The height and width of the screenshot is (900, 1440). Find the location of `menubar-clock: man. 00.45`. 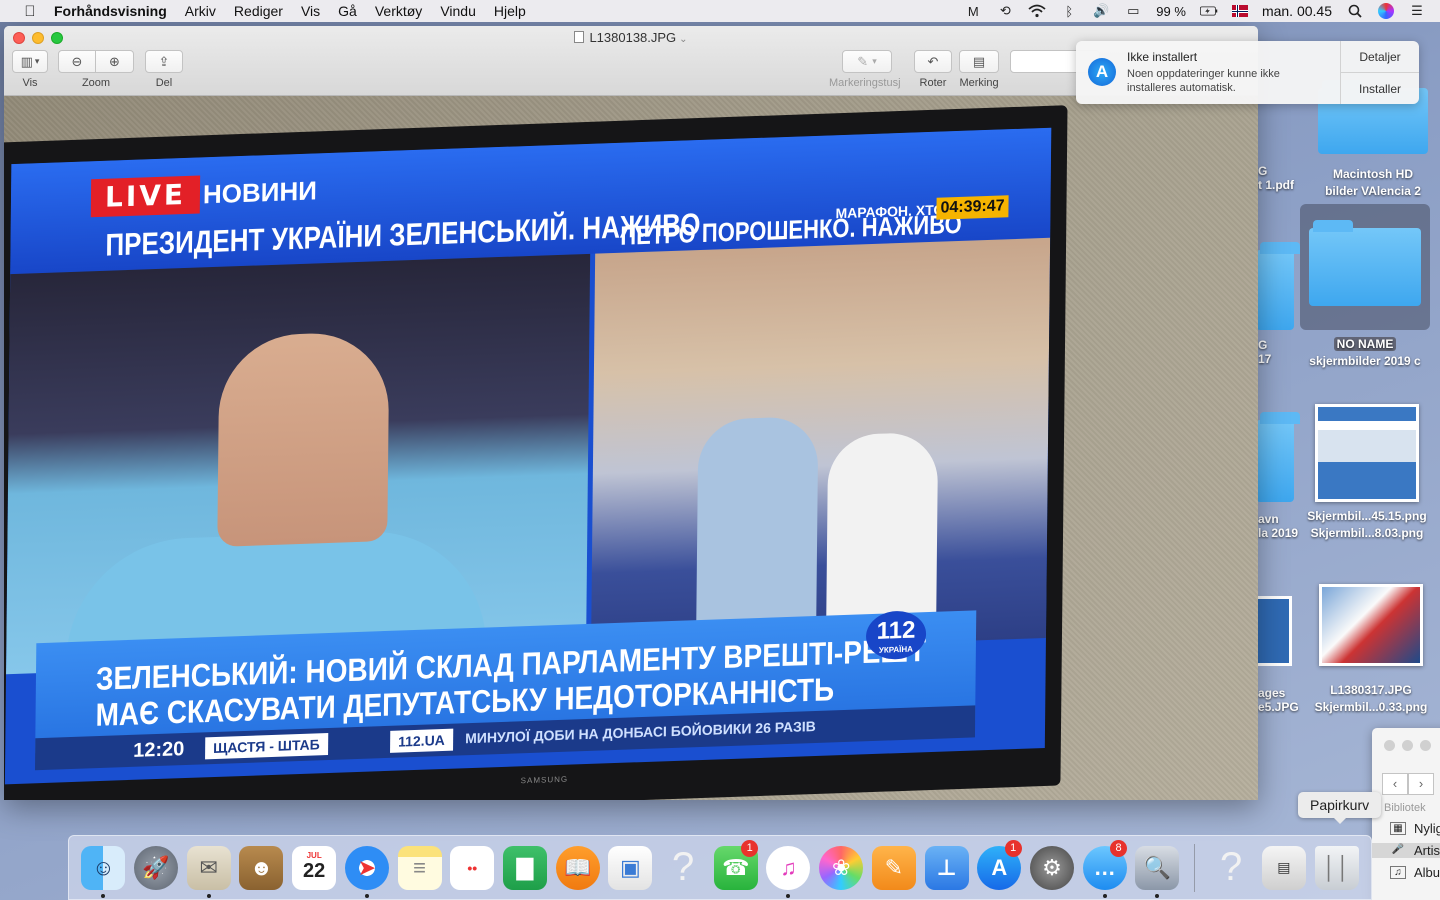

menubar-clock: man. 00.45 is located at coordinates (1297, 11).